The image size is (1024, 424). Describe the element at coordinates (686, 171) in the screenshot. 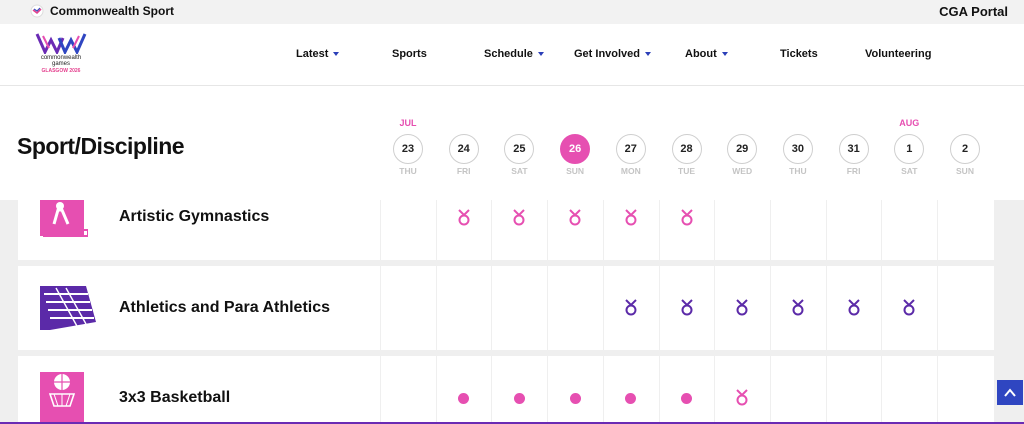

I see `weekday-label: TUE` at that location.